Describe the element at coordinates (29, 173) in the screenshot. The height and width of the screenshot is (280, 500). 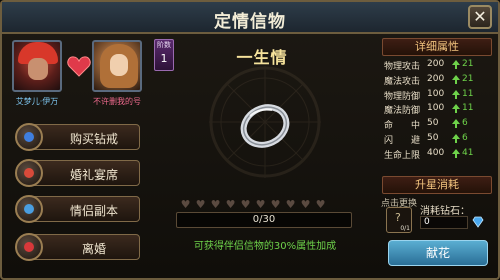
I see `banquet-icon` at that location.